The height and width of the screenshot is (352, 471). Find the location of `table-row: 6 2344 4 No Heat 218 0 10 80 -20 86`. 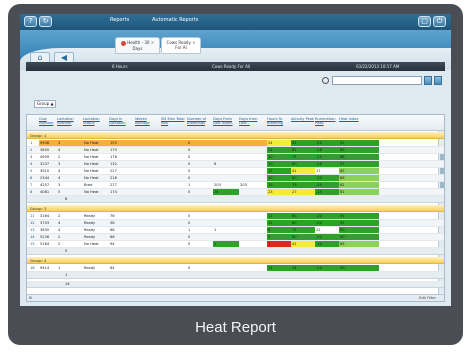

table-row: 6 2344 4 No Heat 218 0 10 80 -20 86 is located at coordinates (235, 178).